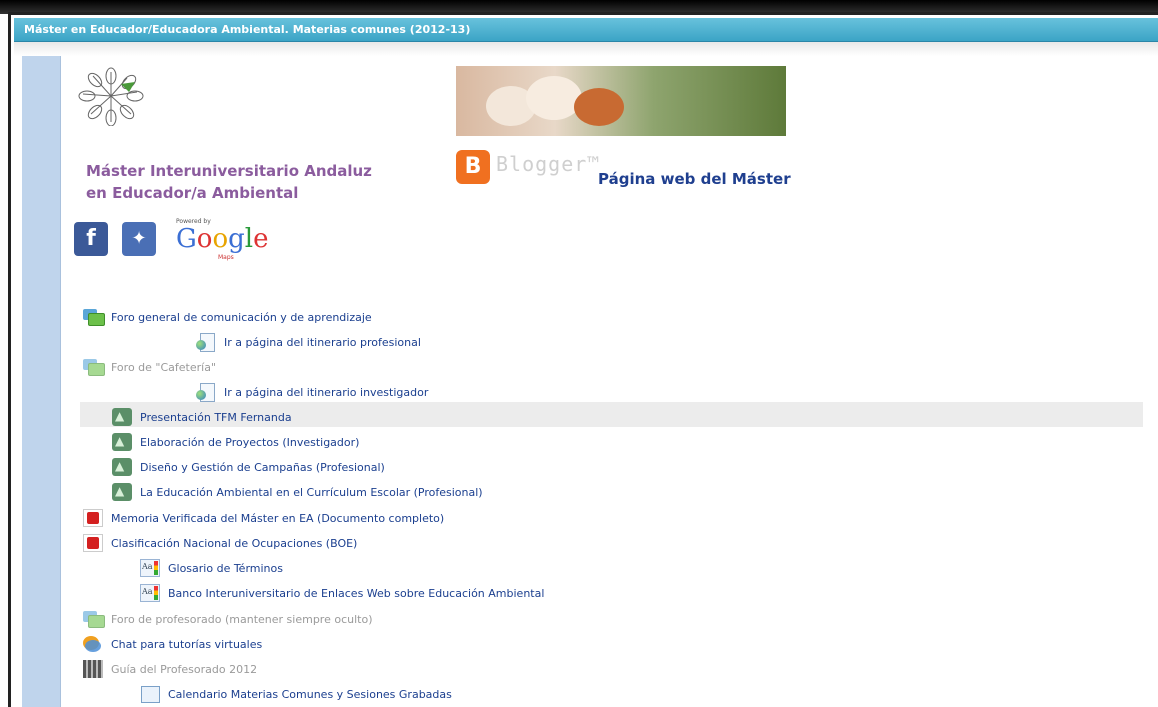 The width and height of the screenshot is (1158, 707). I want to click on master-website-link: Página web del Máster, so click(694, 179).